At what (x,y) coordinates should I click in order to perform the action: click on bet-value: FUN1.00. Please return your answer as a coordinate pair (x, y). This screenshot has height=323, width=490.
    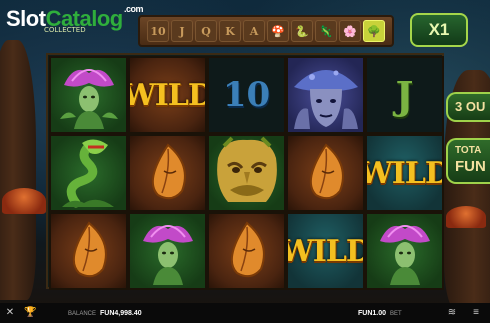
    Looking at the image, I should click on (372, 313).